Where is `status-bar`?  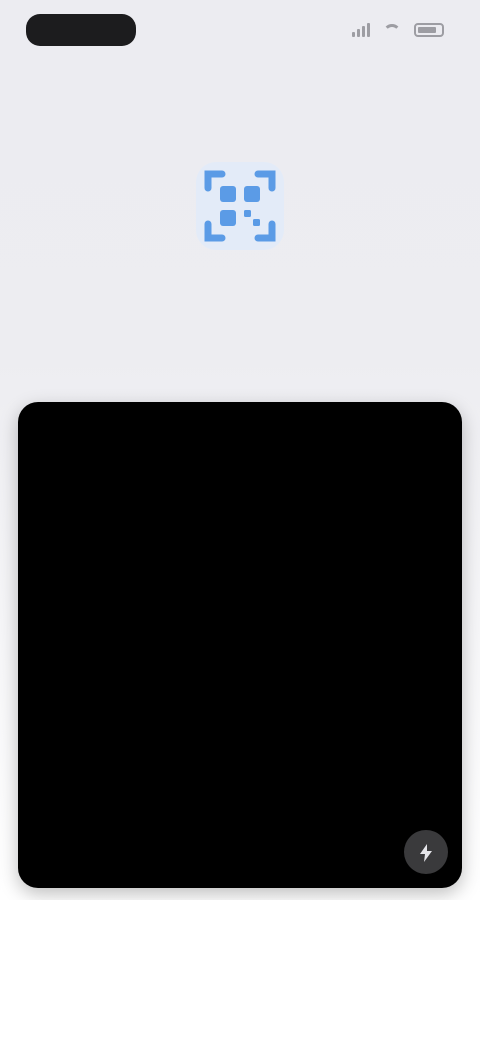
status-bar is located at coordinates (240, 32).